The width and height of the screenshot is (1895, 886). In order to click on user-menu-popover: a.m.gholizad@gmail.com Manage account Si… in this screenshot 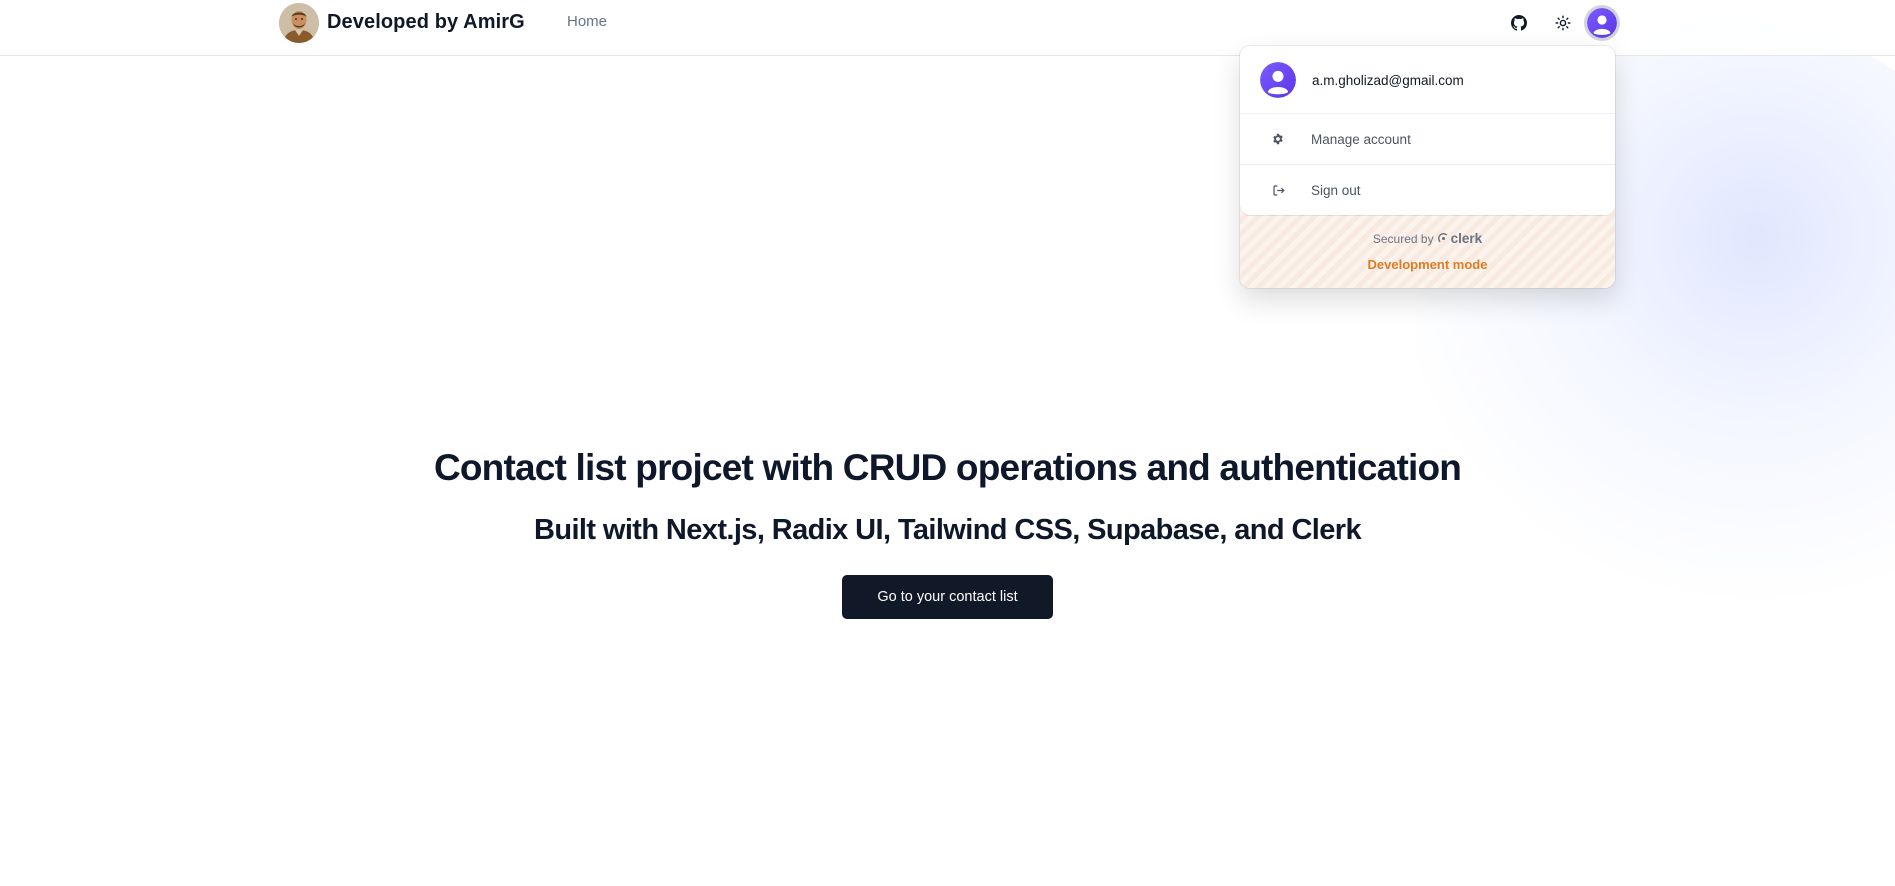, I will do `click(1427, 167)`.